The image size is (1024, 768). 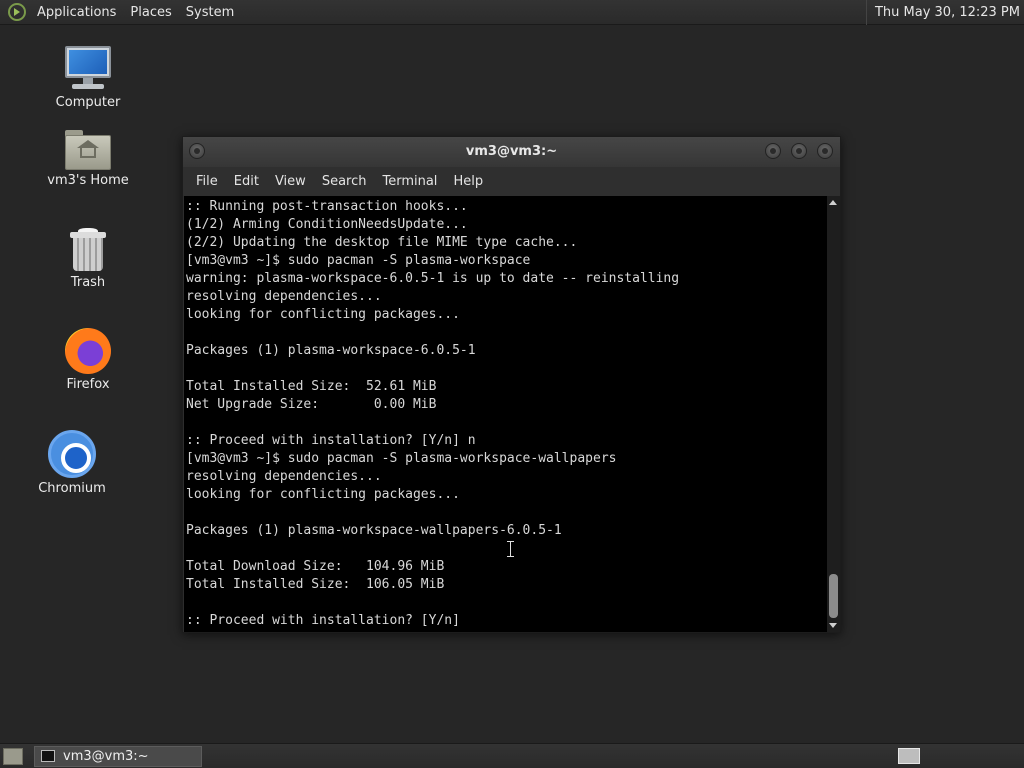 I want to click on terminal-line: Total Download Size: 104.96 MiB, so click(x=315, y=566).